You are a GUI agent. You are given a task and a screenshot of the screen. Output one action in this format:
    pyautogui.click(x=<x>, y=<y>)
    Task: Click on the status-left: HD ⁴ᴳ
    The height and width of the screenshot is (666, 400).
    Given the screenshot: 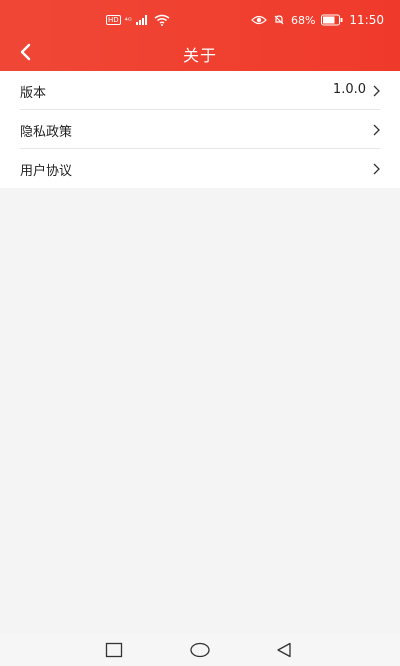 What is the action you would take?
    pyautogui.click(x=138, y=20)
    